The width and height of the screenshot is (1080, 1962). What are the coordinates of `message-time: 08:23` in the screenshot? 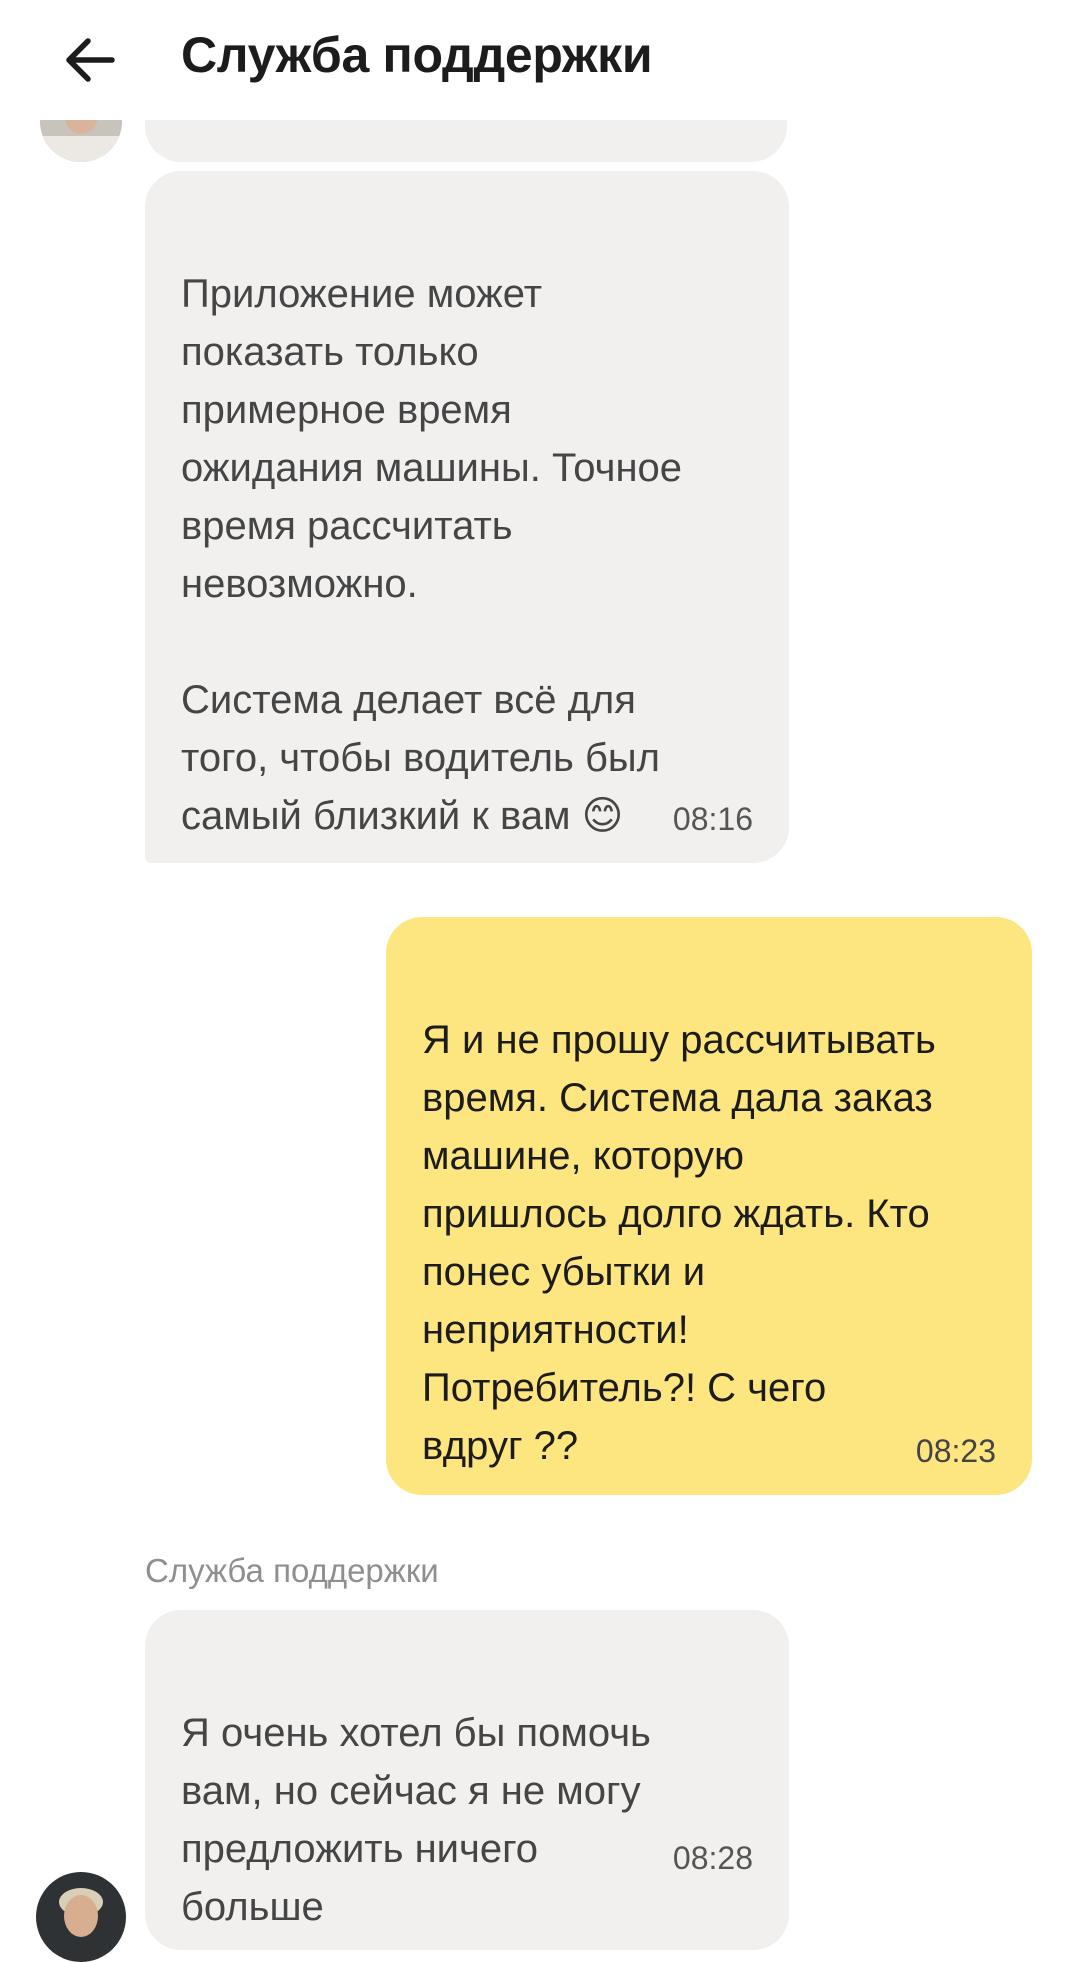 It's located at (955, 1451).